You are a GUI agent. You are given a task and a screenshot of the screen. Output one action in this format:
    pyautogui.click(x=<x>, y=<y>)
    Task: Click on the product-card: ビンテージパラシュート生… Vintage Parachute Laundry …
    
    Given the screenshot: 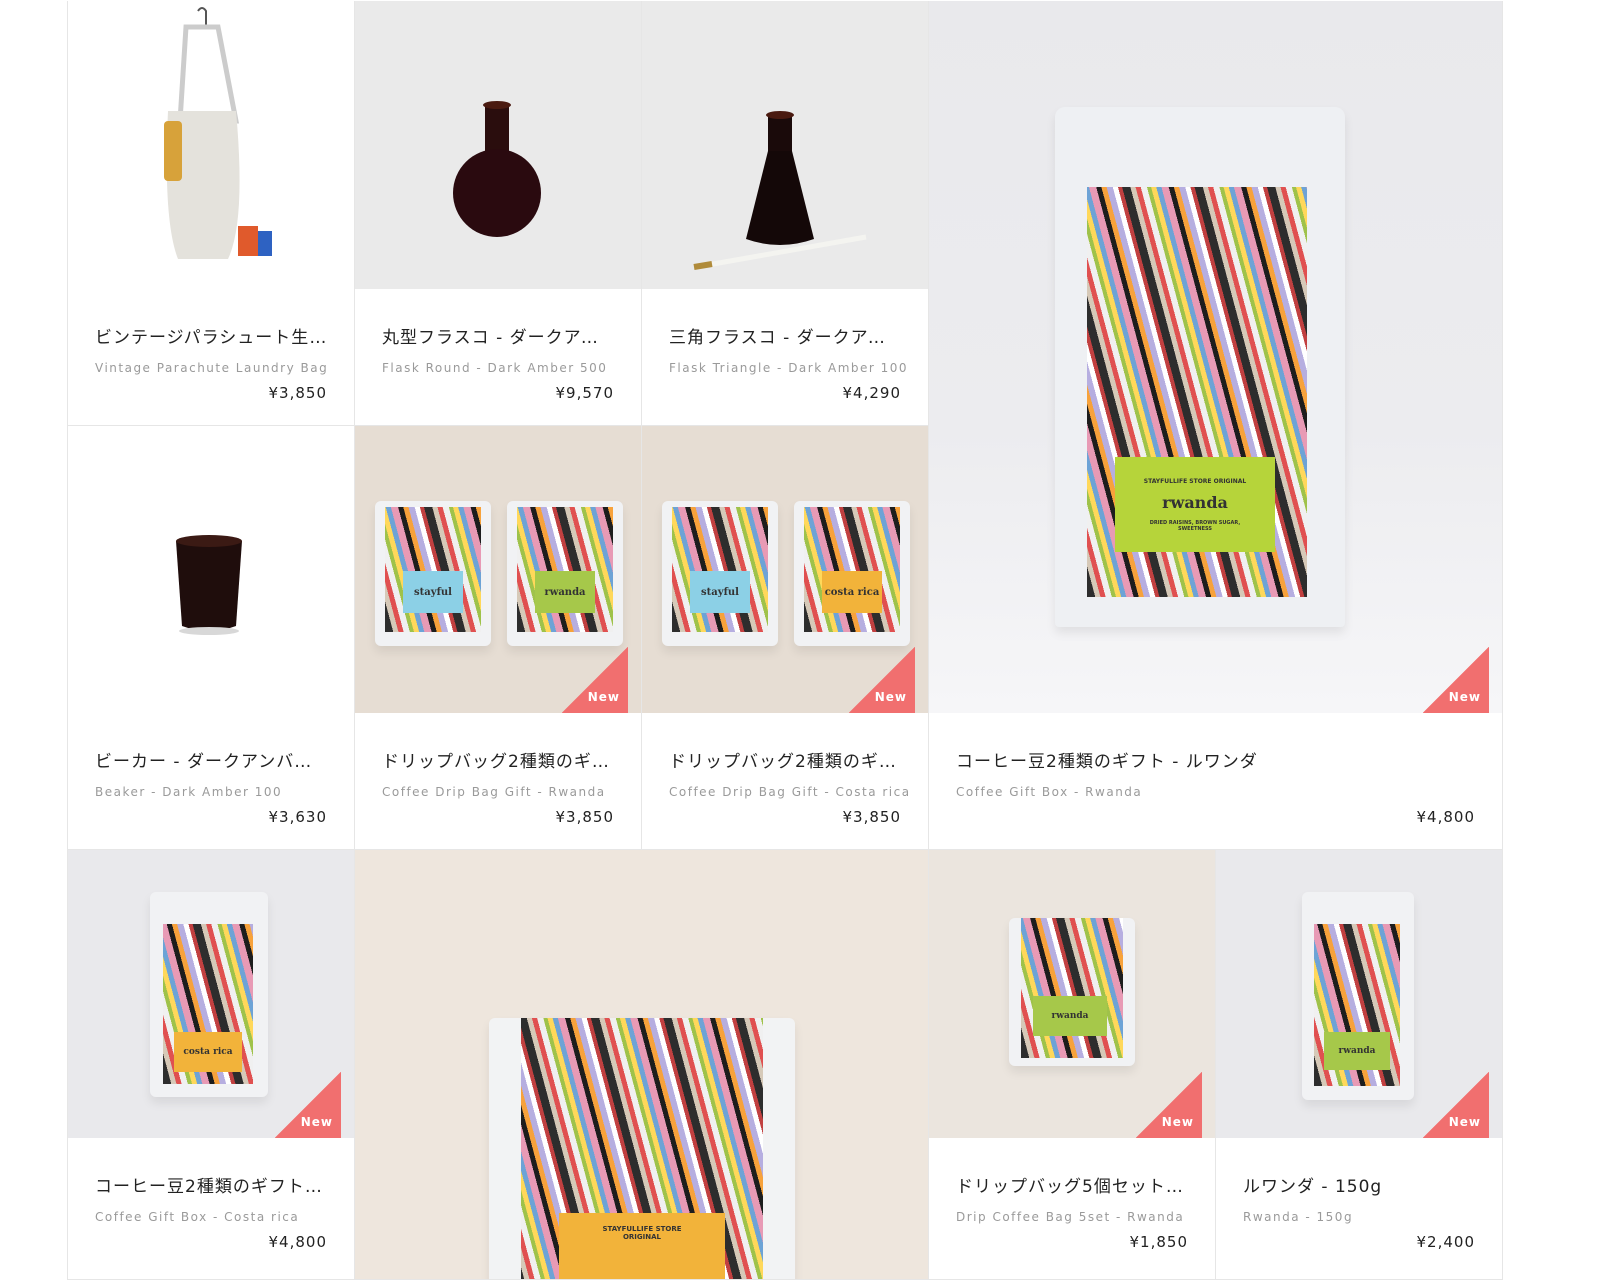 What is the action you would take?
    pyautogui.click(x=211, y=213)
    